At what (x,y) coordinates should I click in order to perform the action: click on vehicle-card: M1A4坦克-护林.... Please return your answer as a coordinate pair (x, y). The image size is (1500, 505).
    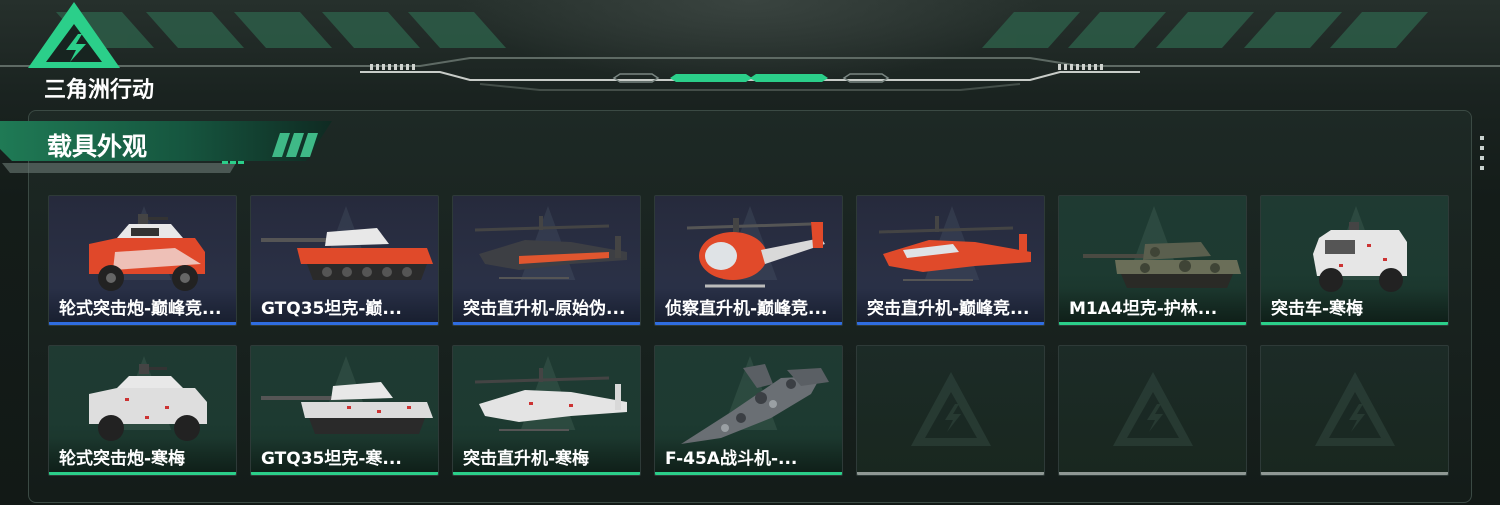
    Looking at the image, I should click on (1152, 260).